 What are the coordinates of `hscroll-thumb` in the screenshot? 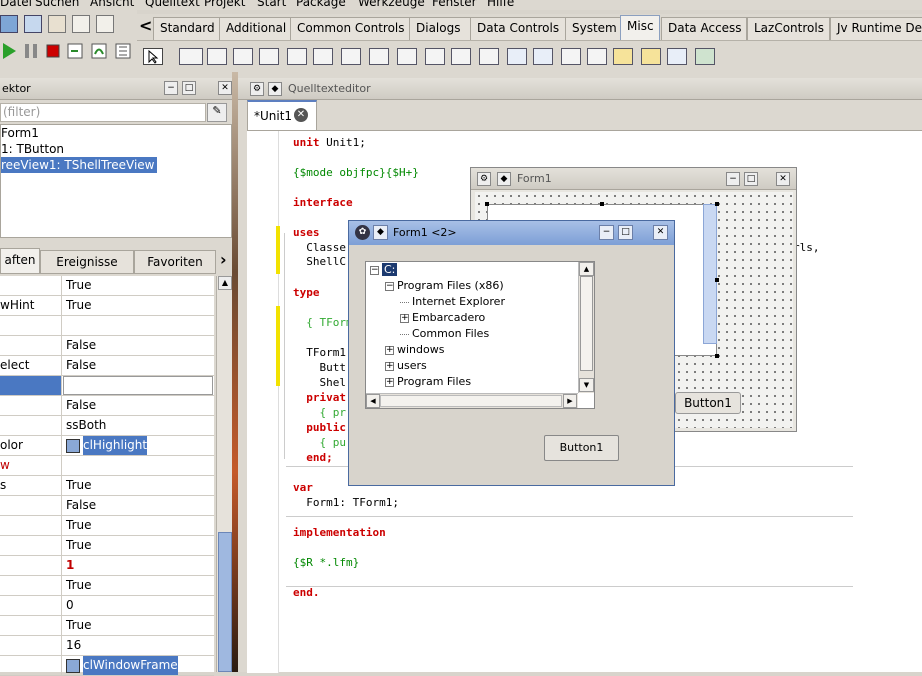 It's located at (471, 401).